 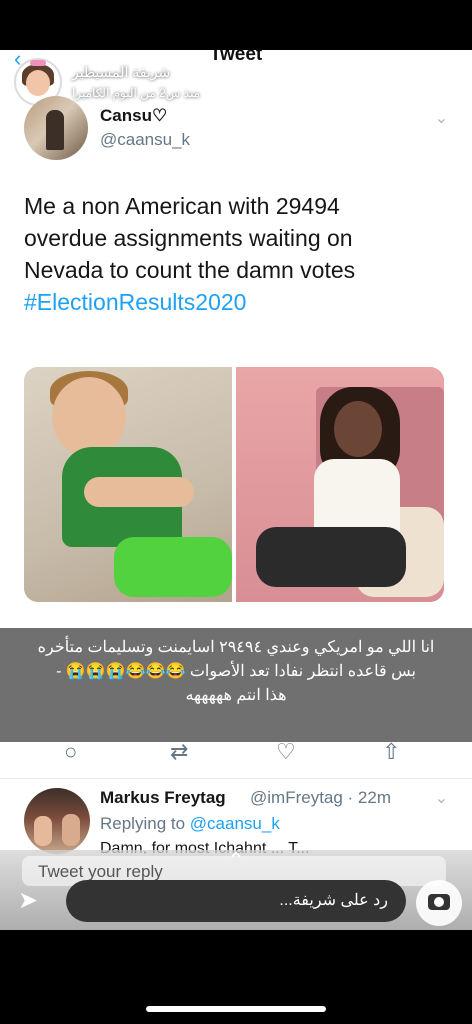 I want to click on woman-face, so click(x=358, y=429).